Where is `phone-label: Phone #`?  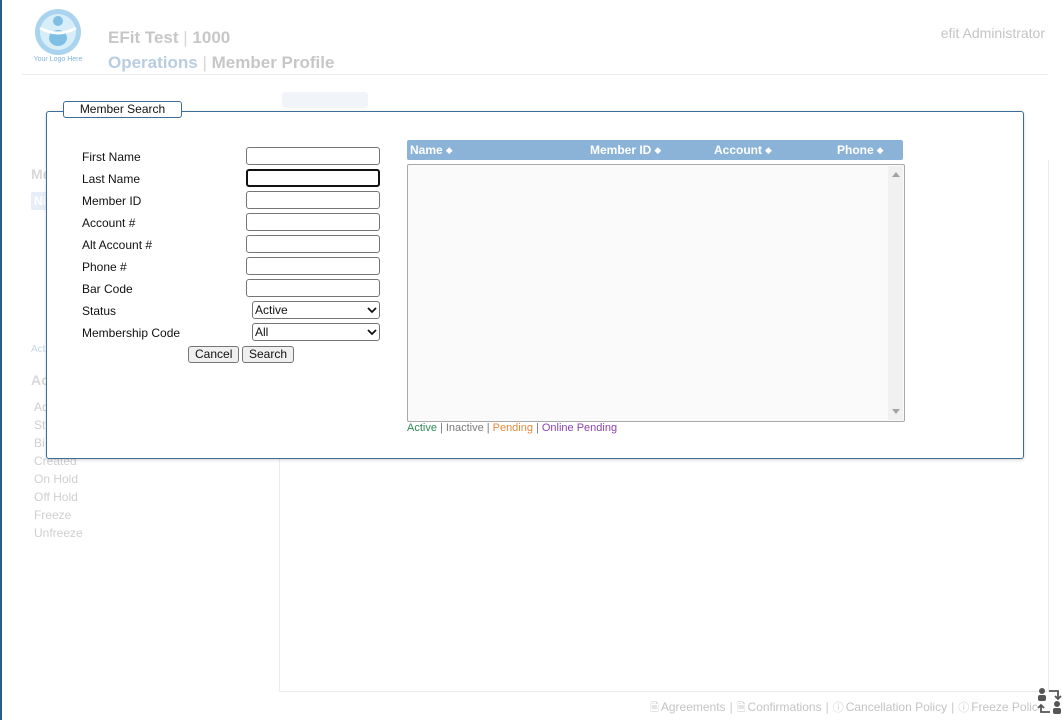
phone-label: Phone # is located at coordinates (104, 267).